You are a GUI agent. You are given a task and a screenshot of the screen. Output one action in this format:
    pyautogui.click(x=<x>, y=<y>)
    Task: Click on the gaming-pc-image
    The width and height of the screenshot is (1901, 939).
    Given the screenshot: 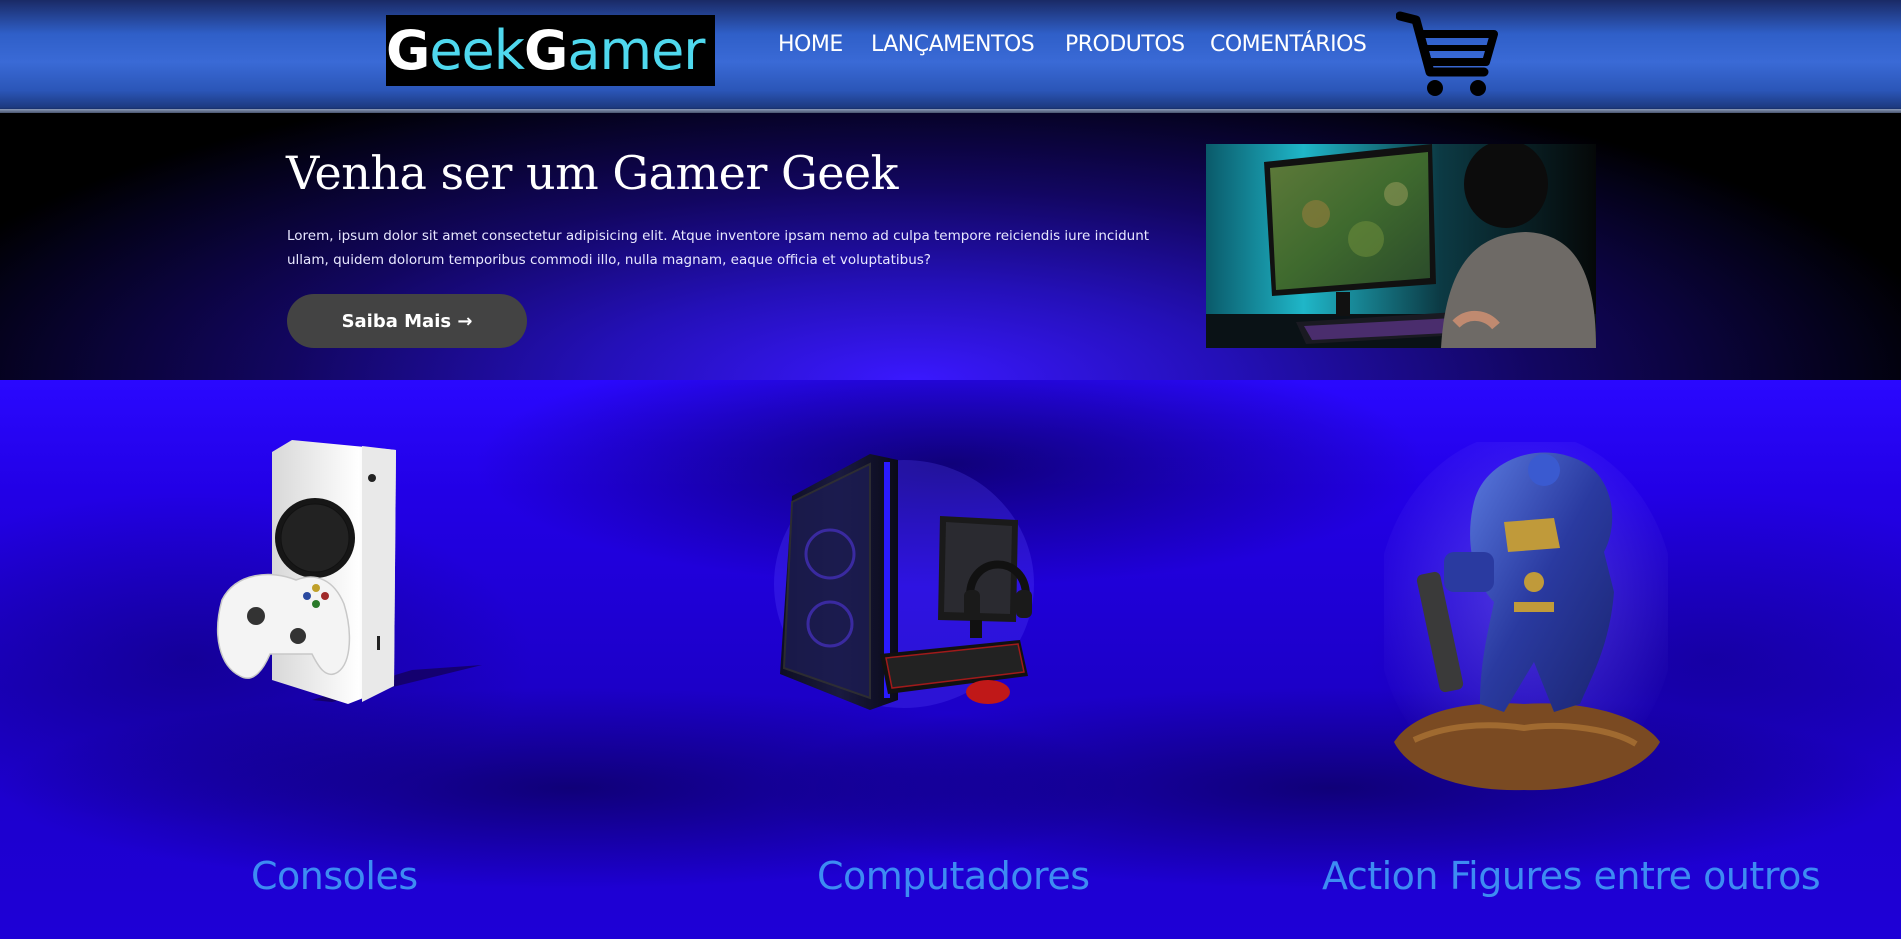 What is the action you would take?
    pyautogui.click(x=904, y=582)
    